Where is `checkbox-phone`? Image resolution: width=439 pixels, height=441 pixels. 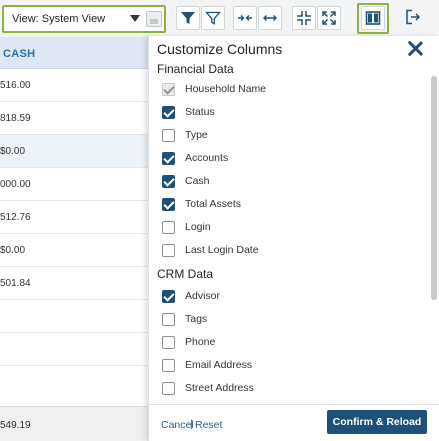 checkbox-phone is located at coordinates (168, 342).